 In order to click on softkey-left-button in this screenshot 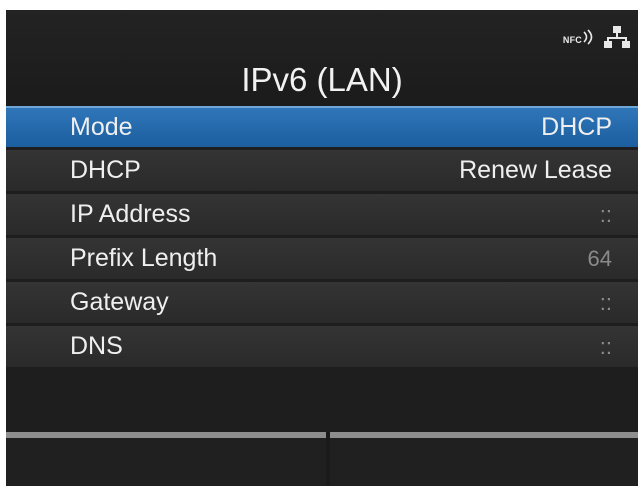, I will do `click(166, 462)`.